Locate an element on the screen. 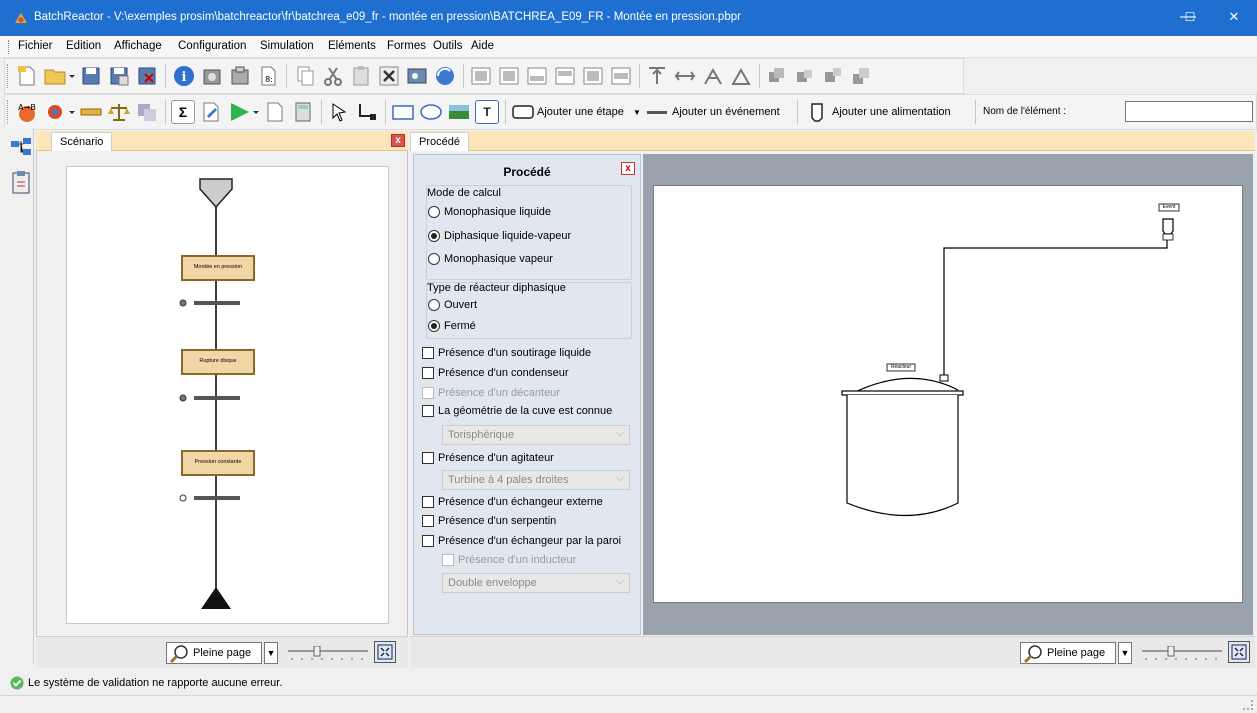 Image resolution: width=1257 pixels, height=713 pixels. radio-diphasique is located at coordinates (434, 236).